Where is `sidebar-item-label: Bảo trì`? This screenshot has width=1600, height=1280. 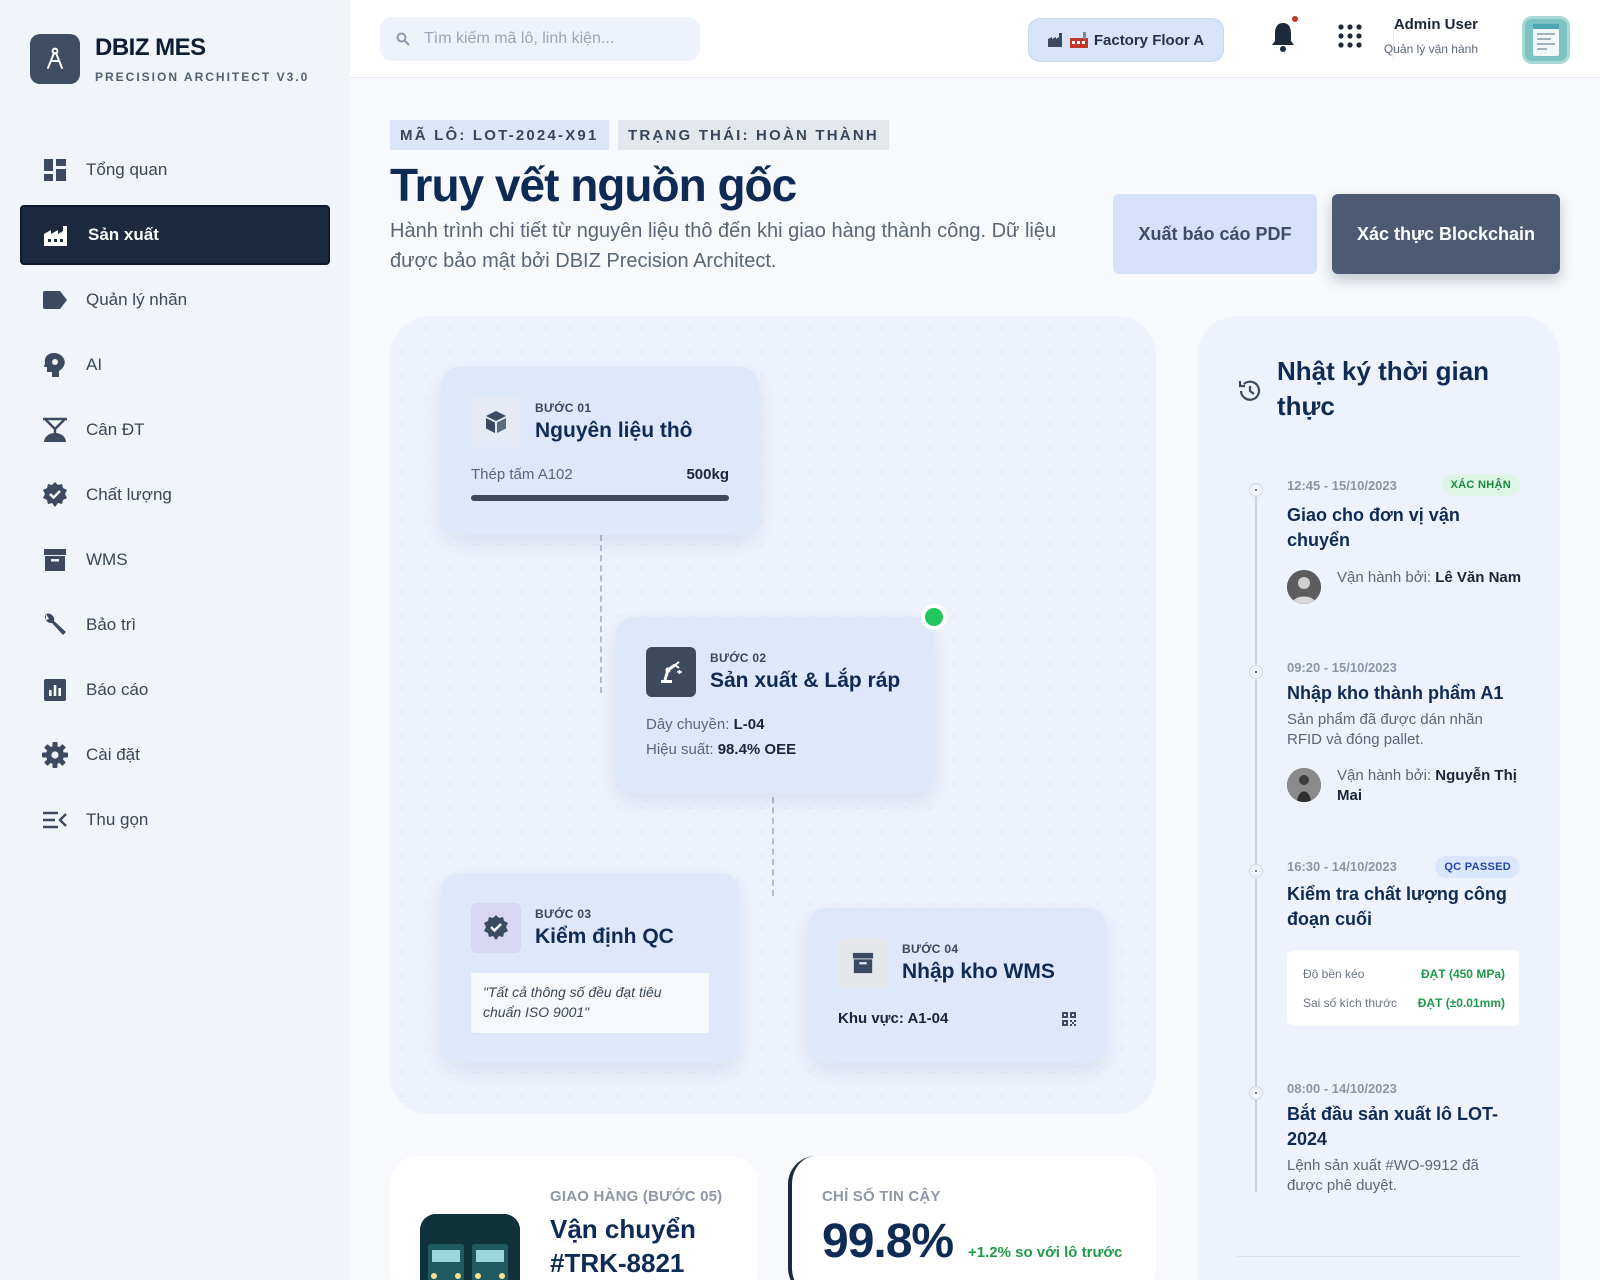 sidebar-item-label: Bảo trì is located at coordinates (111, 624).